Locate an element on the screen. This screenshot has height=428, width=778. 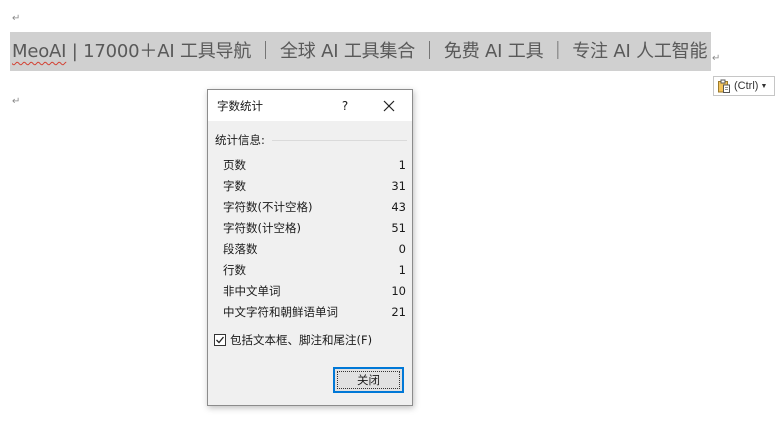
stat-label: 行数 is located at coordinates (234, 270).